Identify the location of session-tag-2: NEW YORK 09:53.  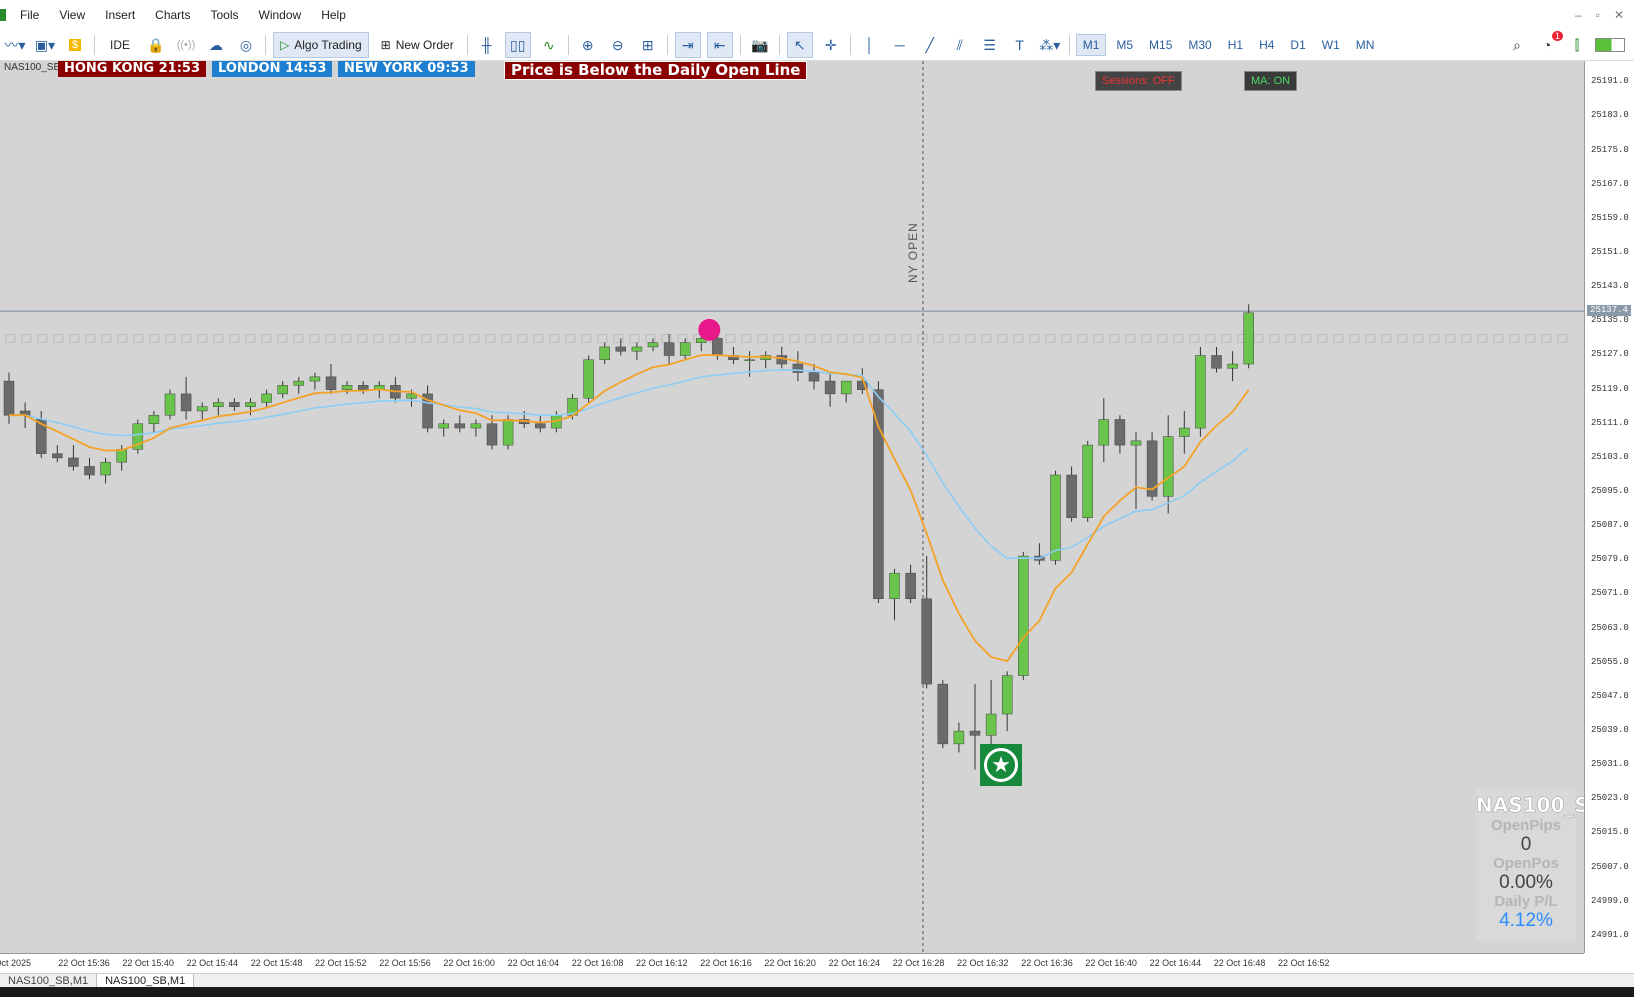
(406, 69).